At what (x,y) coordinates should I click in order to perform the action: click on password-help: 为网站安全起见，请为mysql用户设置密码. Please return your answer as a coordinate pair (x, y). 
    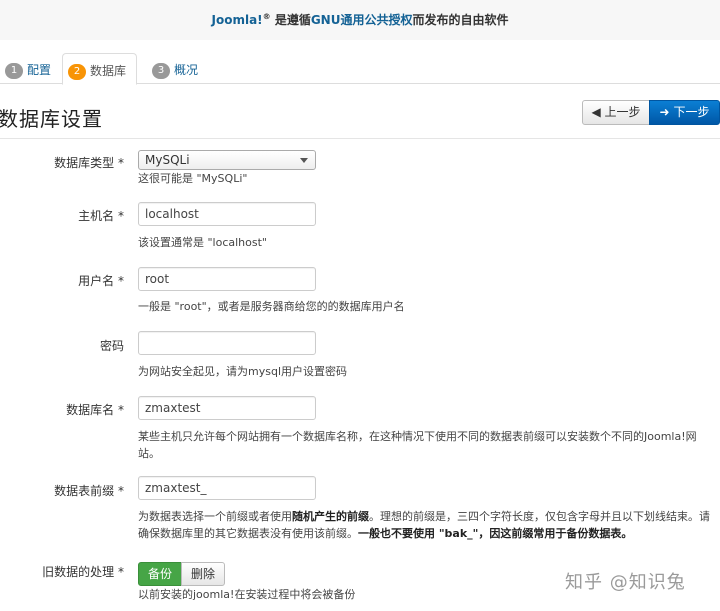
    Looking at the image, I should click on (242, 371).